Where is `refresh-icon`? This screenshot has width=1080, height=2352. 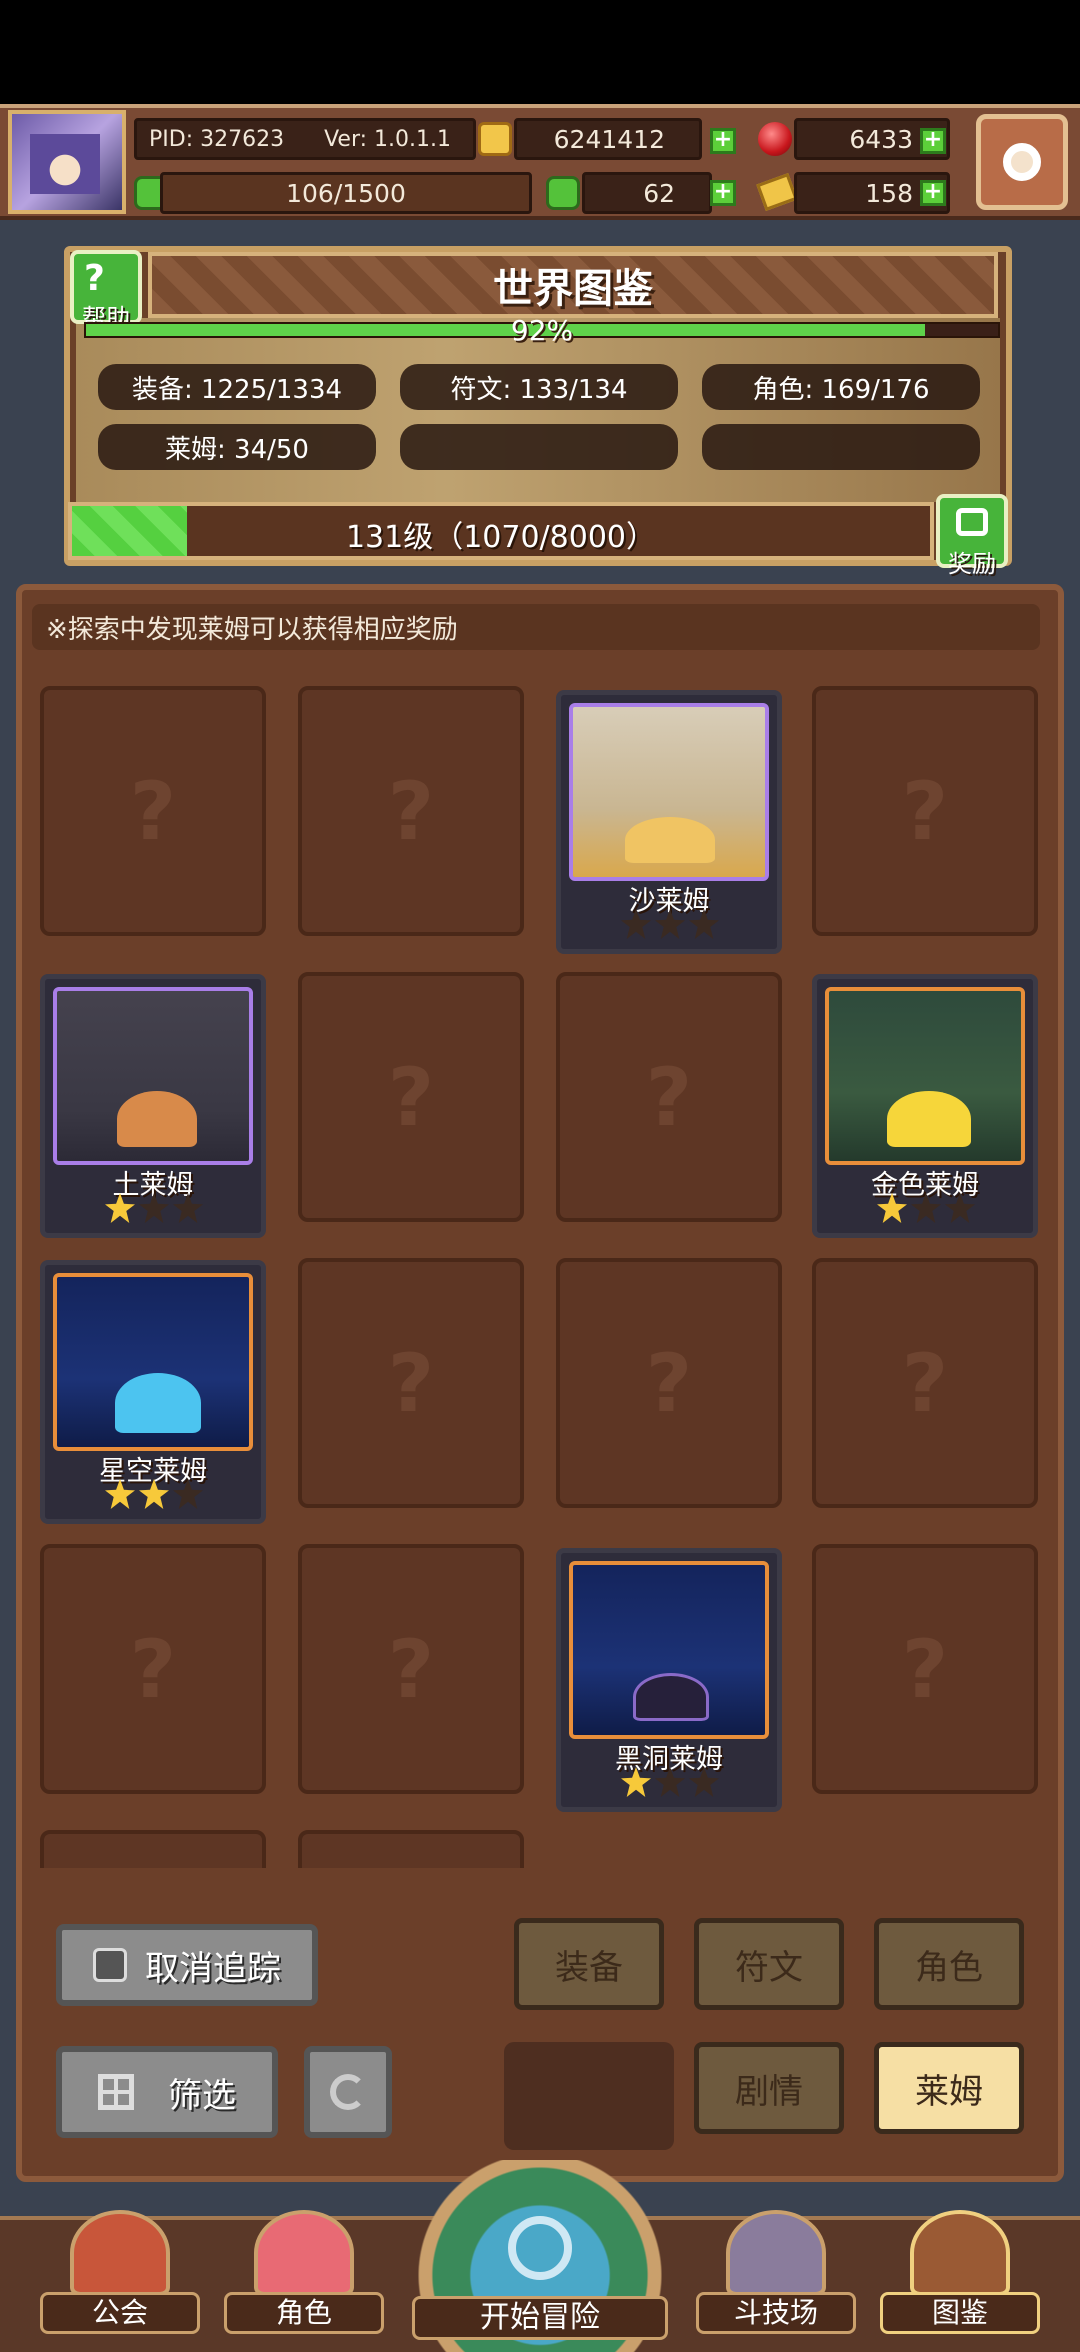
refresh-icon is located at coordinates (348, 2092).